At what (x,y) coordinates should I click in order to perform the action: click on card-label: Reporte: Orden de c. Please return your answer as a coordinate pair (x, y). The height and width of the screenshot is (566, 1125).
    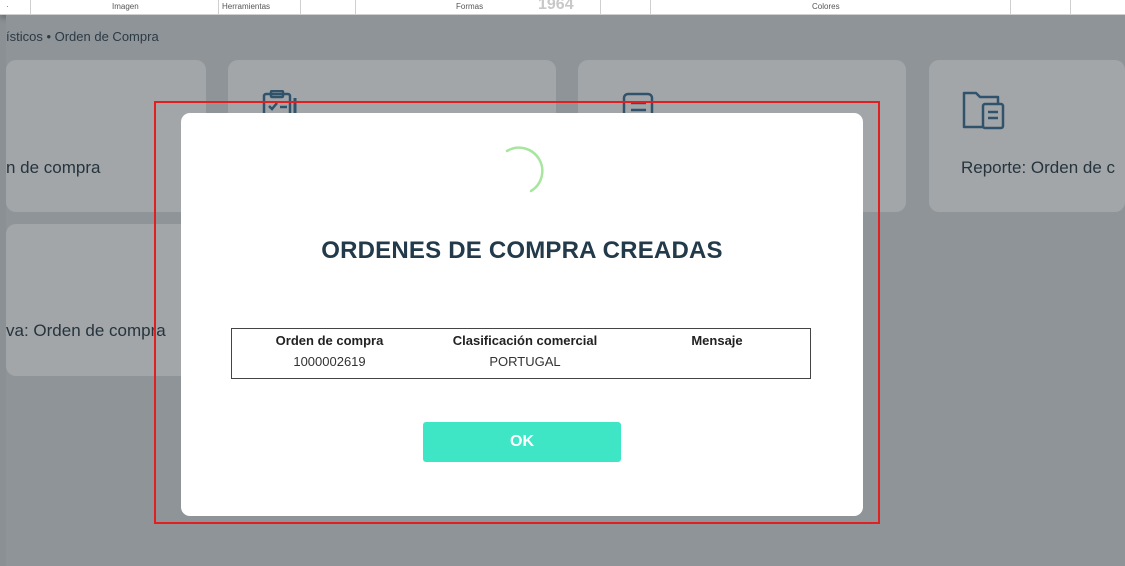
    Looking at the image, I should click on (1038, 167).